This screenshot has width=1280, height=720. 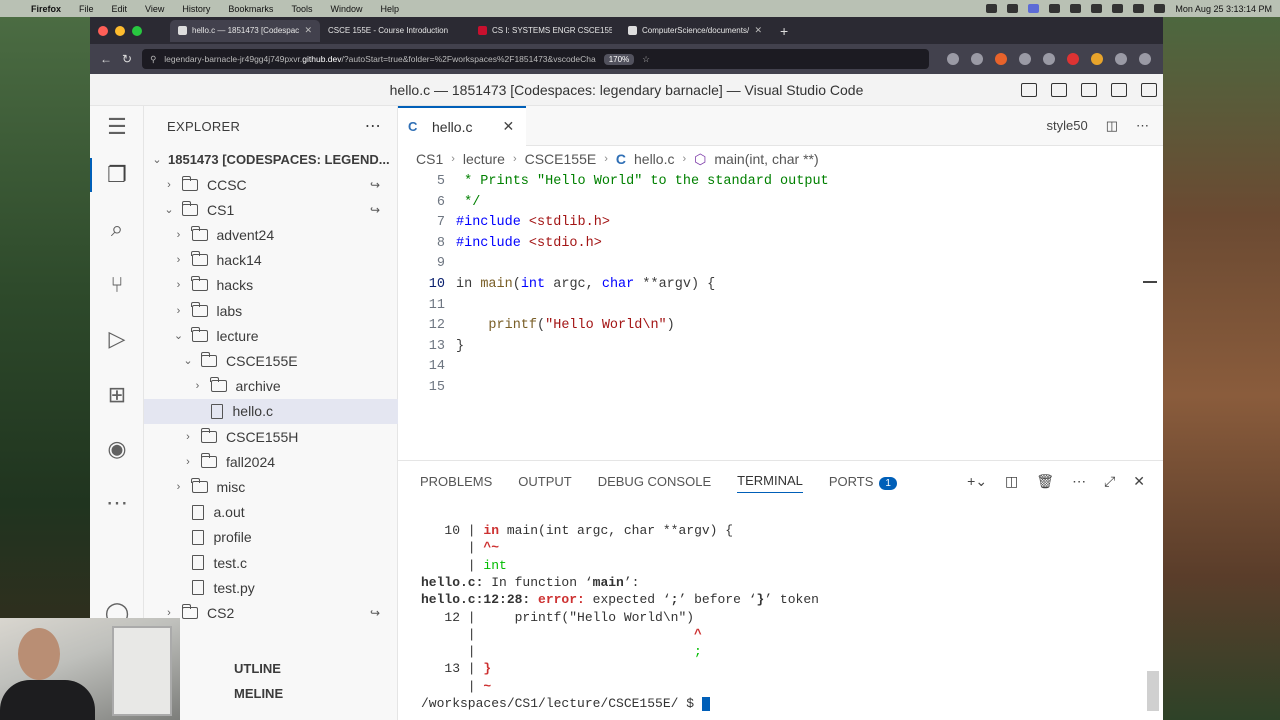 What do you see at coordinates (1089, 89) in the screenshot?
I see `toggle-primary-sidebar-icon` at bounding box center [1089, 89].